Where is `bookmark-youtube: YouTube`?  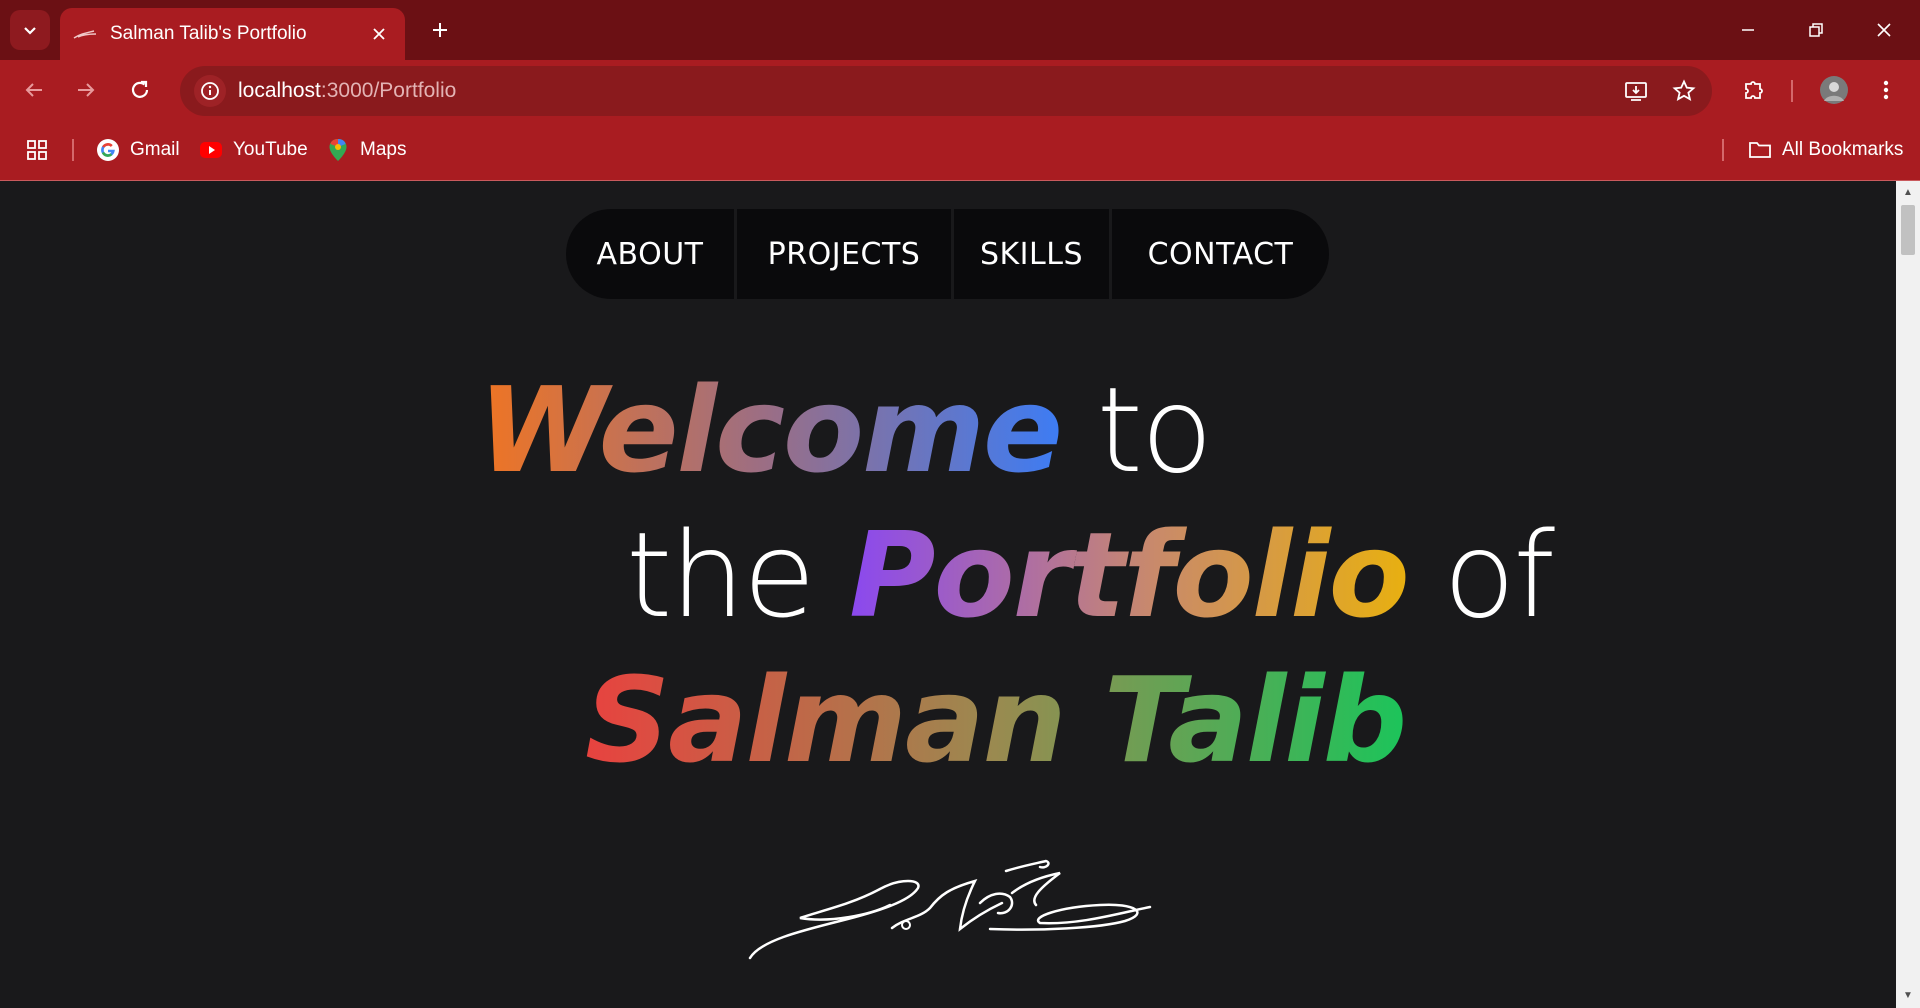
bookmark-youtube: YouTube is located at coordinates (253, 150).